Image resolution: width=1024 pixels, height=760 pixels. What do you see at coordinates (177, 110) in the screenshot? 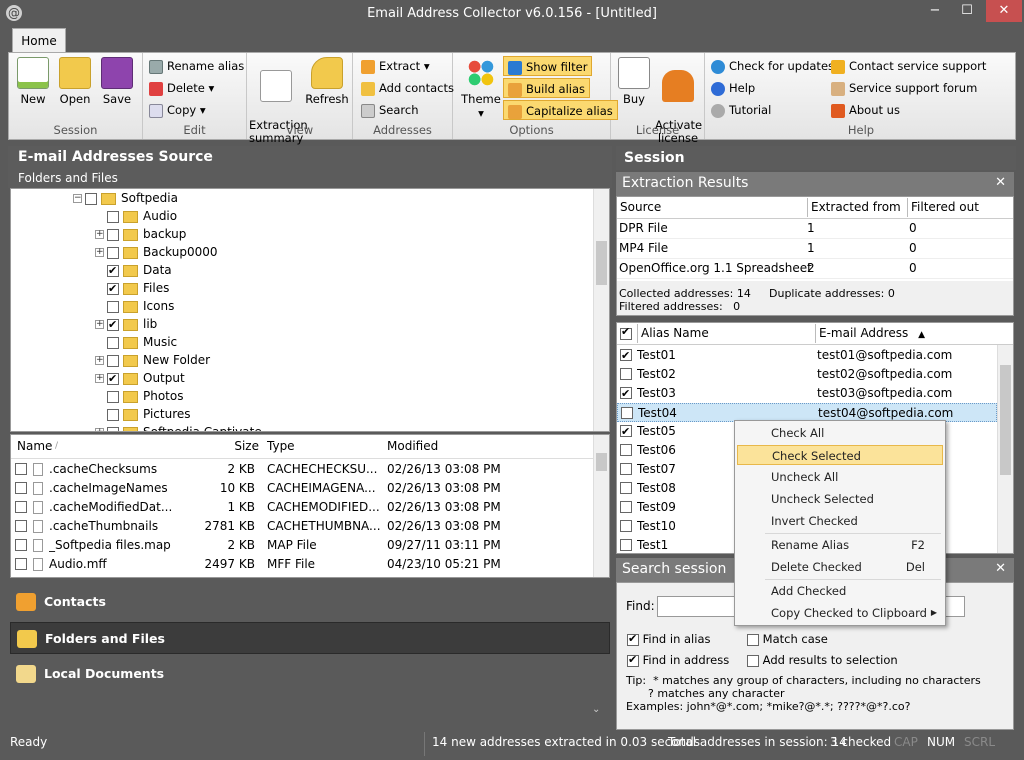
I see `copy-button: Copy ▾` at bounding box center [177, 110].